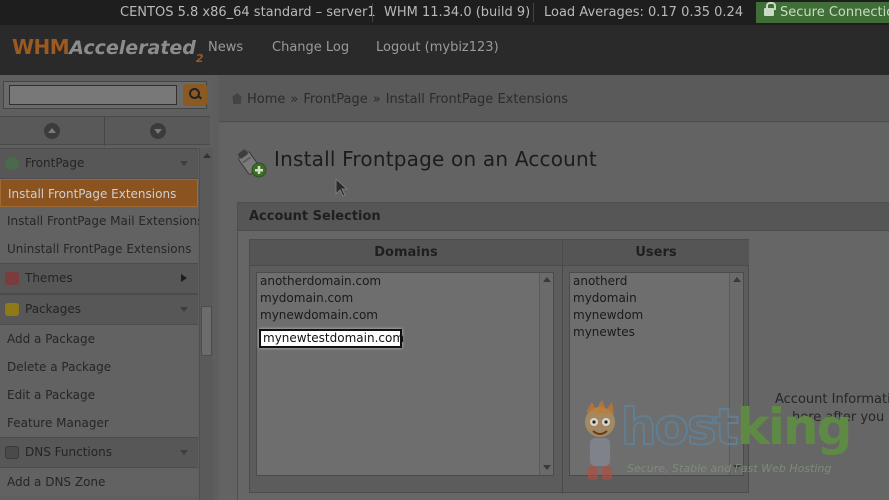  What do you see at coordinates (206, 331) in the screenshot?
I see `scrollbar-thumb` at bounding box center [206, 331].